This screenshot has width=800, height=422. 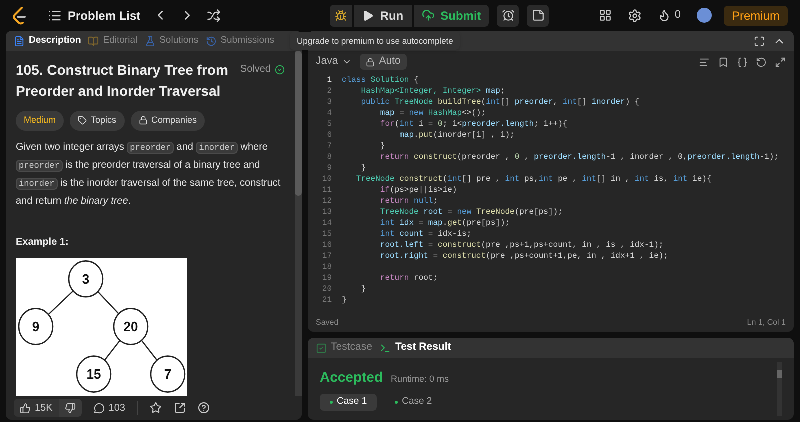 I want to click on line-number: 10, so click(x=326, y=179).